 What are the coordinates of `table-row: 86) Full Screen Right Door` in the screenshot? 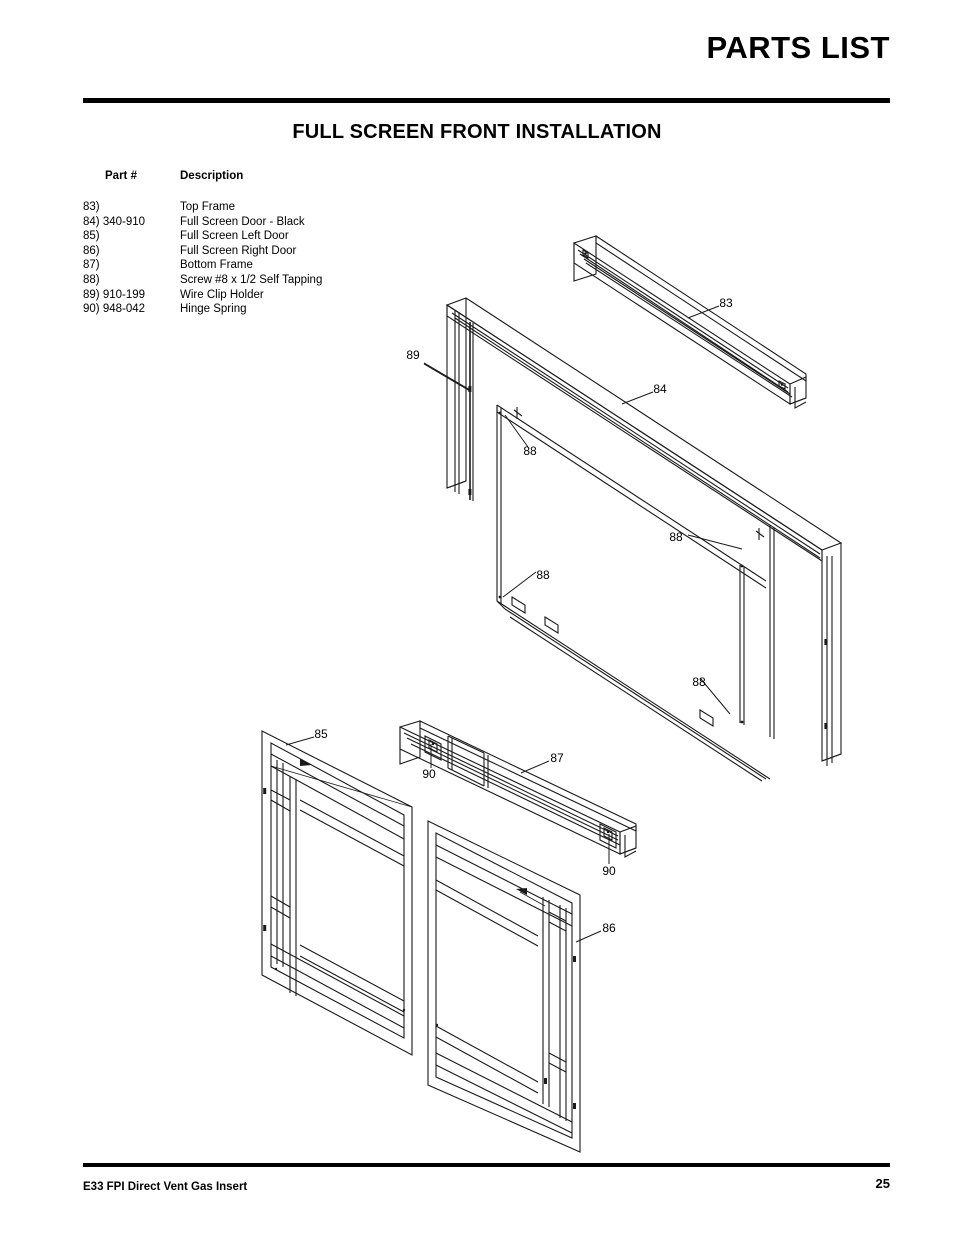 It's located at (202, 251).